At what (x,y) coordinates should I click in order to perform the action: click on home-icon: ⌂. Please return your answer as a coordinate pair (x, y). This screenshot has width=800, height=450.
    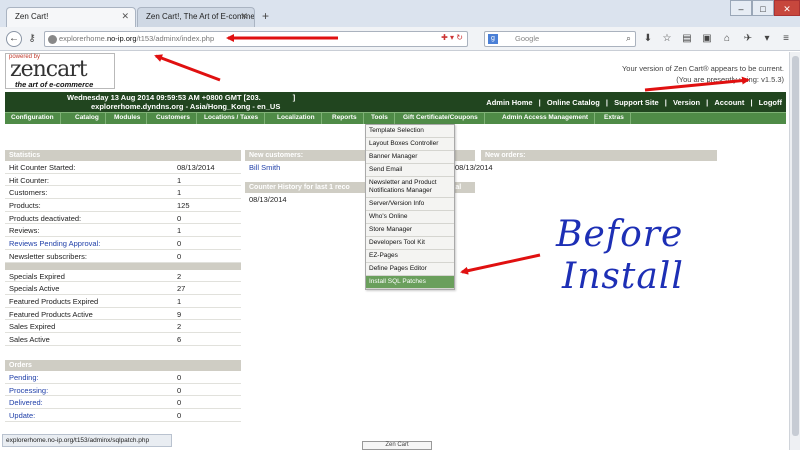
    Looking at the image, I should click on (727, 39).